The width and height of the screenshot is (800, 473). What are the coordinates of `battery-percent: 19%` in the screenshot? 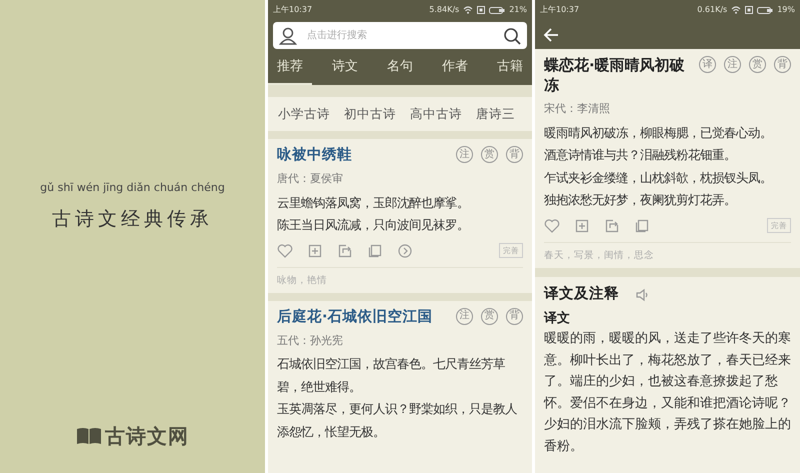 It's located at (786, 10).